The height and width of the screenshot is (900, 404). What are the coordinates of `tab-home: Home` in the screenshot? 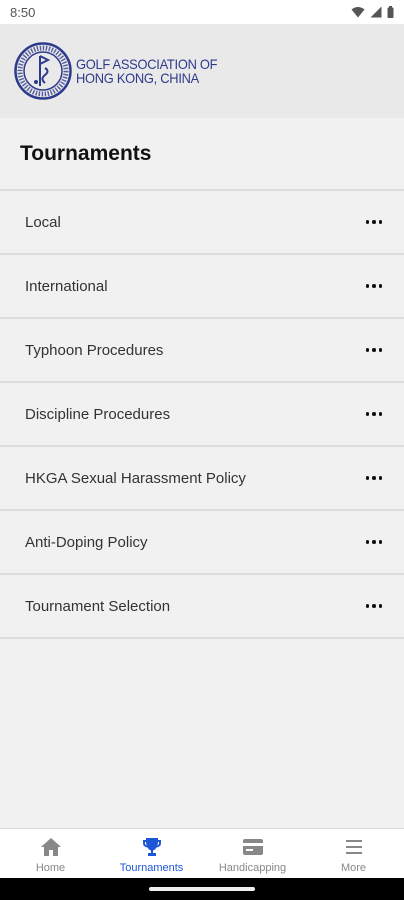 It's located at (50, 854).